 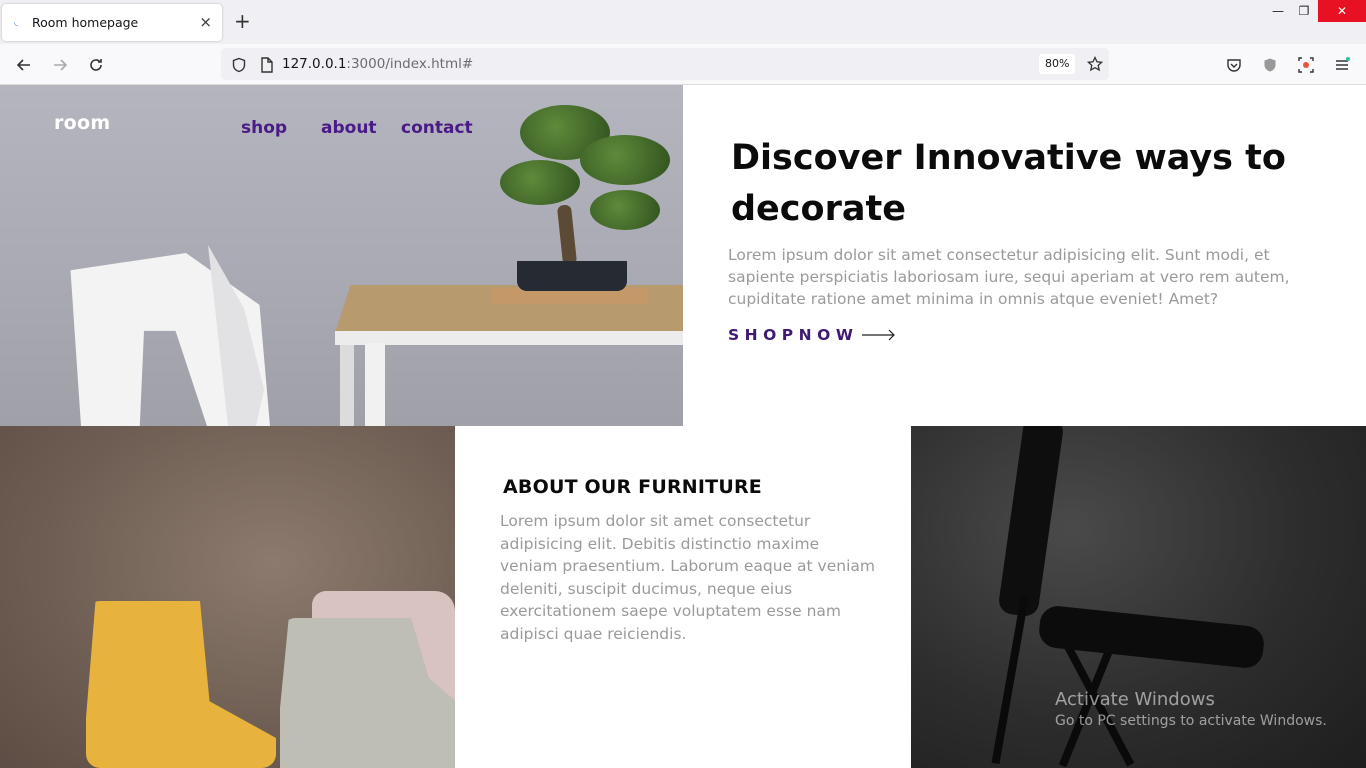 What do you see at coordinates (437, 128) in the screenshot?
I see `nav-link-contact: contact` at bounding box center [437, 128].